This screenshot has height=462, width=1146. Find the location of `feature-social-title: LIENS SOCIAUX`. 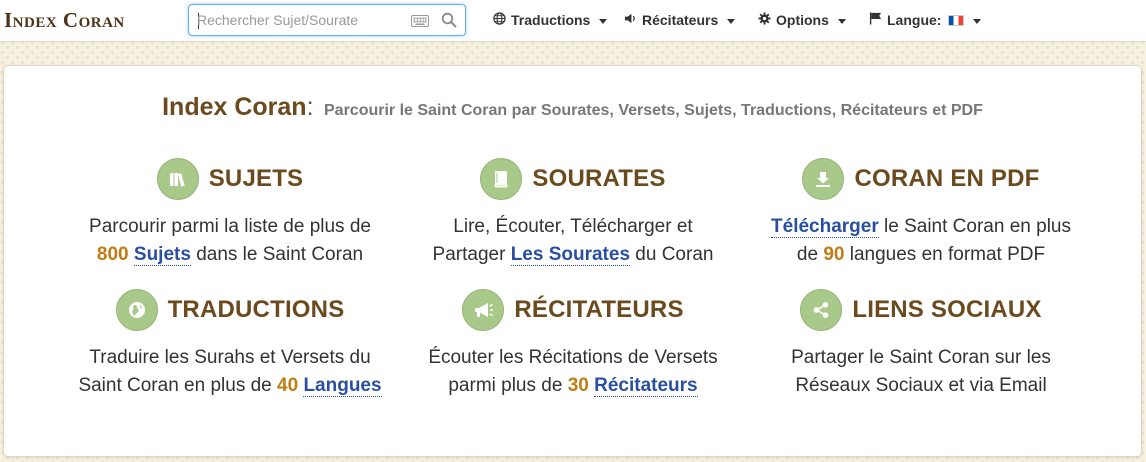

feature-social-title: LIENS SOCIAUX is located at coordinates (947, 309).